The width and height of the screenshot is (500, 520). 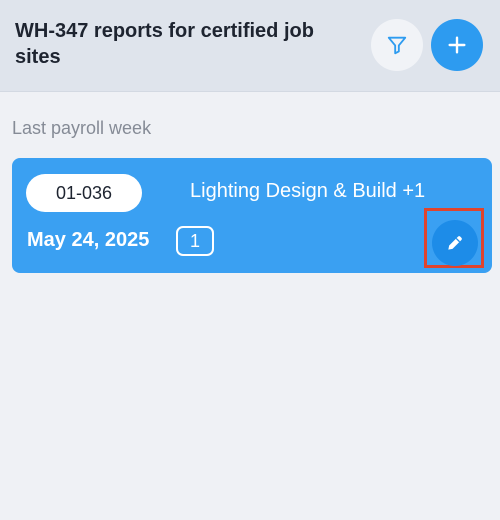 I want to click on pencil-icon, so click(x=455, y=243).